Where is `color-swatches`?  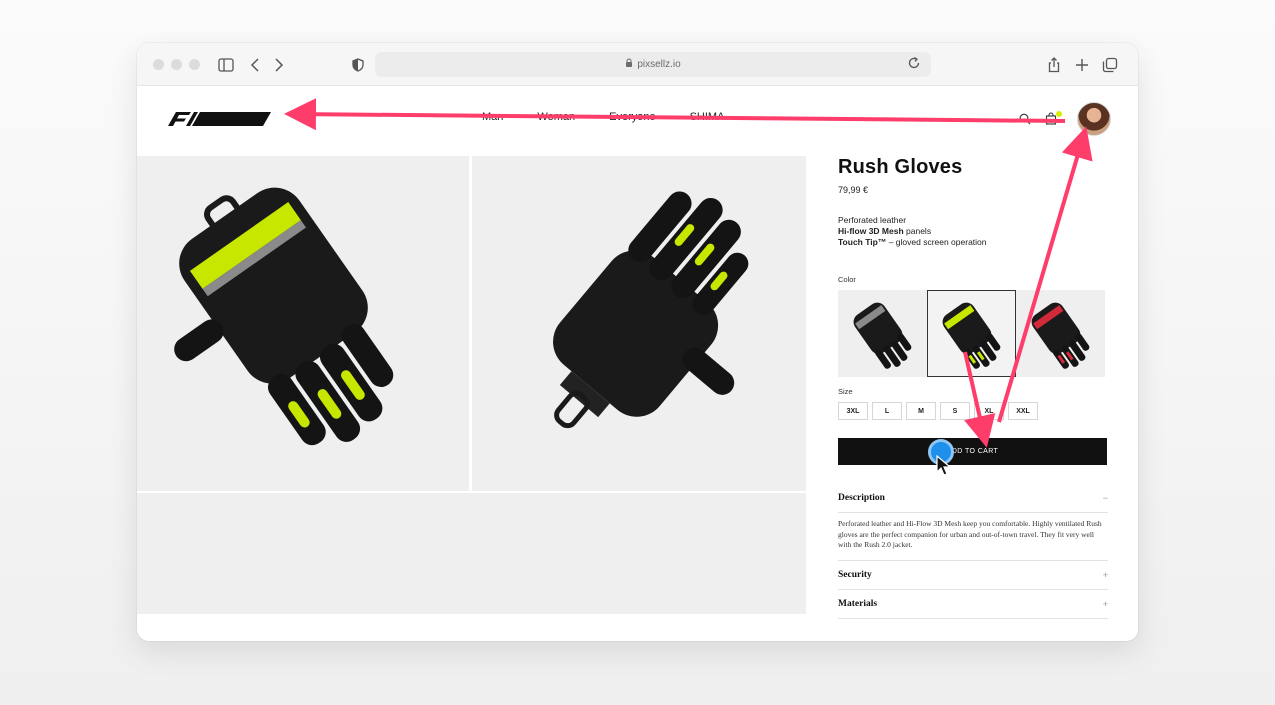 color-swatches is located at coordinates (973, 333).